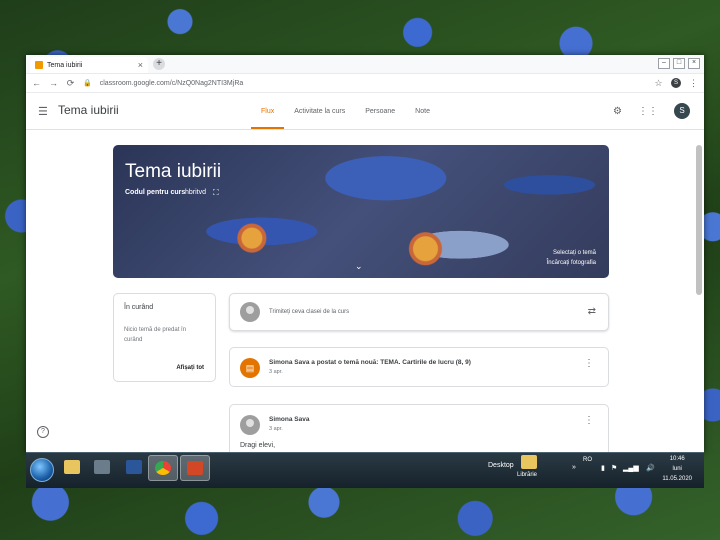 This screenshot has height=540, width=720. Describe the element at coordinates (529, 462) in the screenshot. I see `libraries-icon` at that location.